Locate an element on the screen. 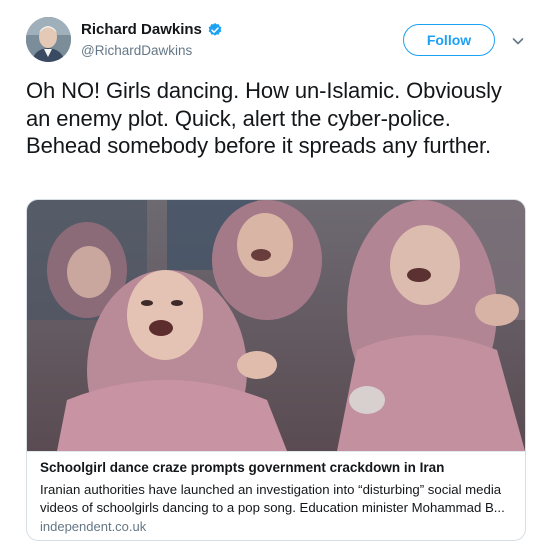 Image resolution: width=555 pixels, height=552 pixels. avatar is located at coordinates (48, 39).